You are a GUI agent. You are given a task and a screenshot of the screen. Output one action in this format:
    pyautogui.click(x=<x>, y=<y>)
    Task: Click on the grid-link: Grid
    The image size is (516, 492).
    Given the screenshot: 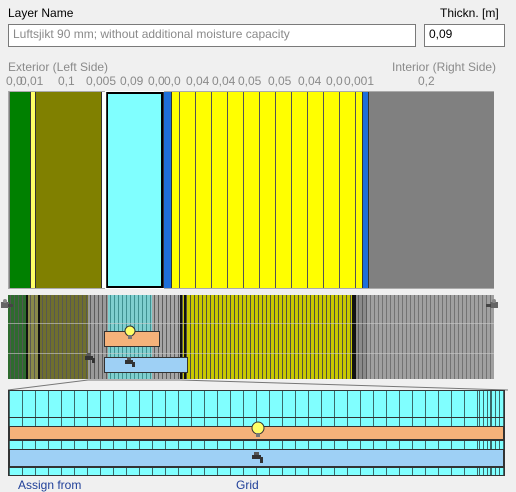 What is the action you would take?
    pyautogui.click(x=247, y=485)
    